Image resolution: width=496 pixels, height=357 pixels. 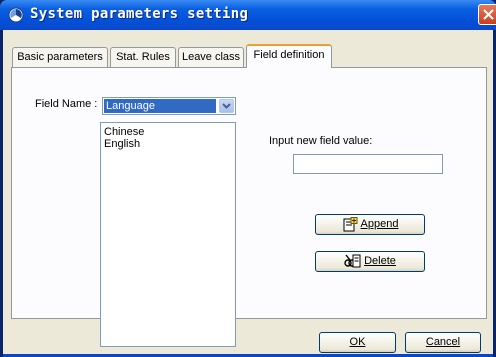 What do you see at coordinates (380, 261) in the screenshot?
I see `delete-button-label: Delete` at bounding box center [380, 261].